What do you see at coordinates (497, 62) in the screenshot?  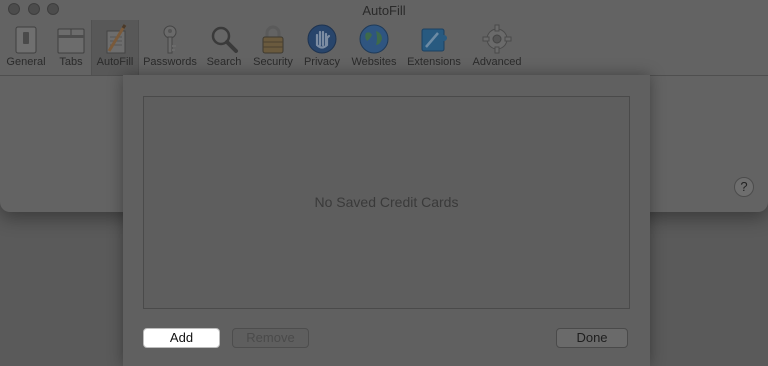 I see `tab-advanced-label: Advanced` at bounding box center [497, 62].